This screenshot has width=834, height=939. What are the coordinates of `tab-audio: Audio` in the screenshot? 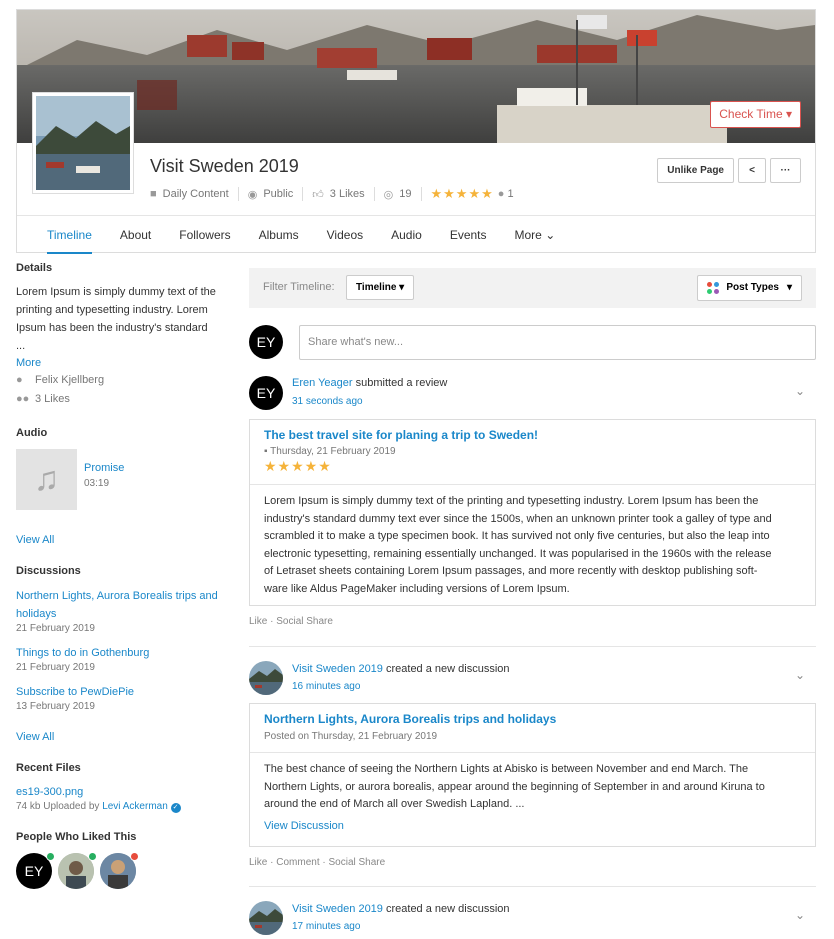 It's located at (406, 234).